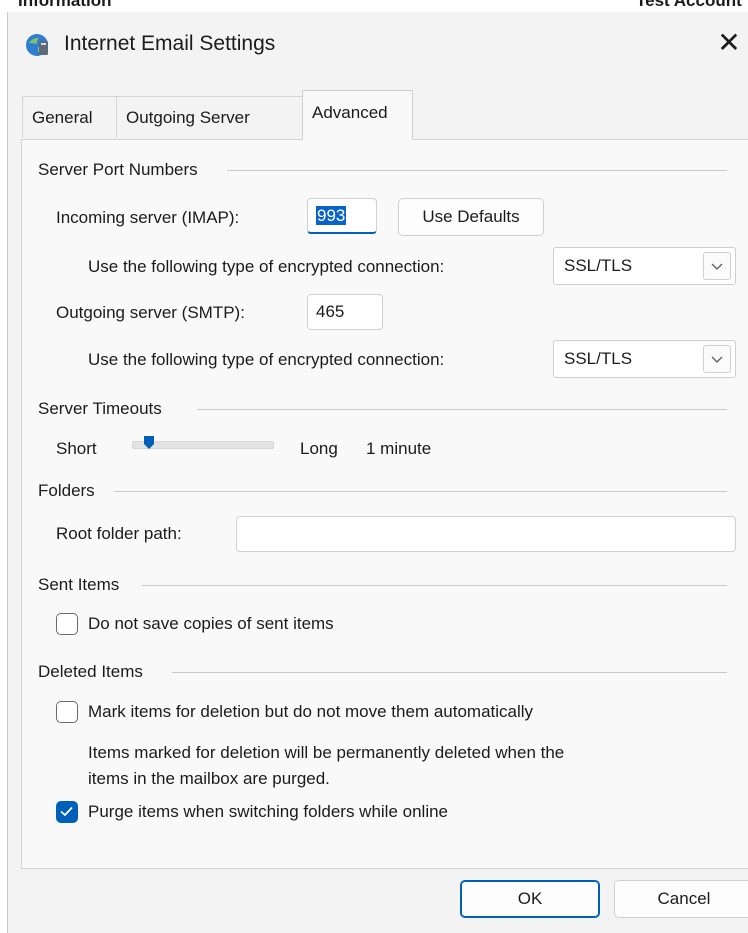 Image resolution: width=748 pixels, height=933 pixels. What do you see at coordinates (148, 217) in the screenshot?
I see `incoming-server-label: Incoming server (IMAP):` at bounding box center [148, 217].